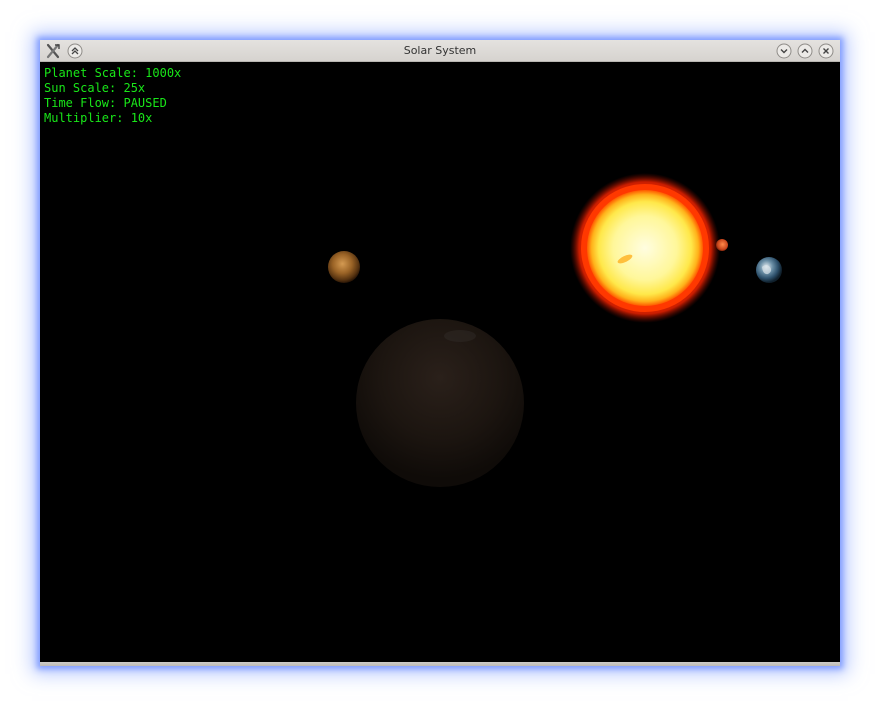 This screenshot has width=880, height=707. Describe the element at coordinates (784, 51) in the screenshot. I see `minimize-button` at that location.